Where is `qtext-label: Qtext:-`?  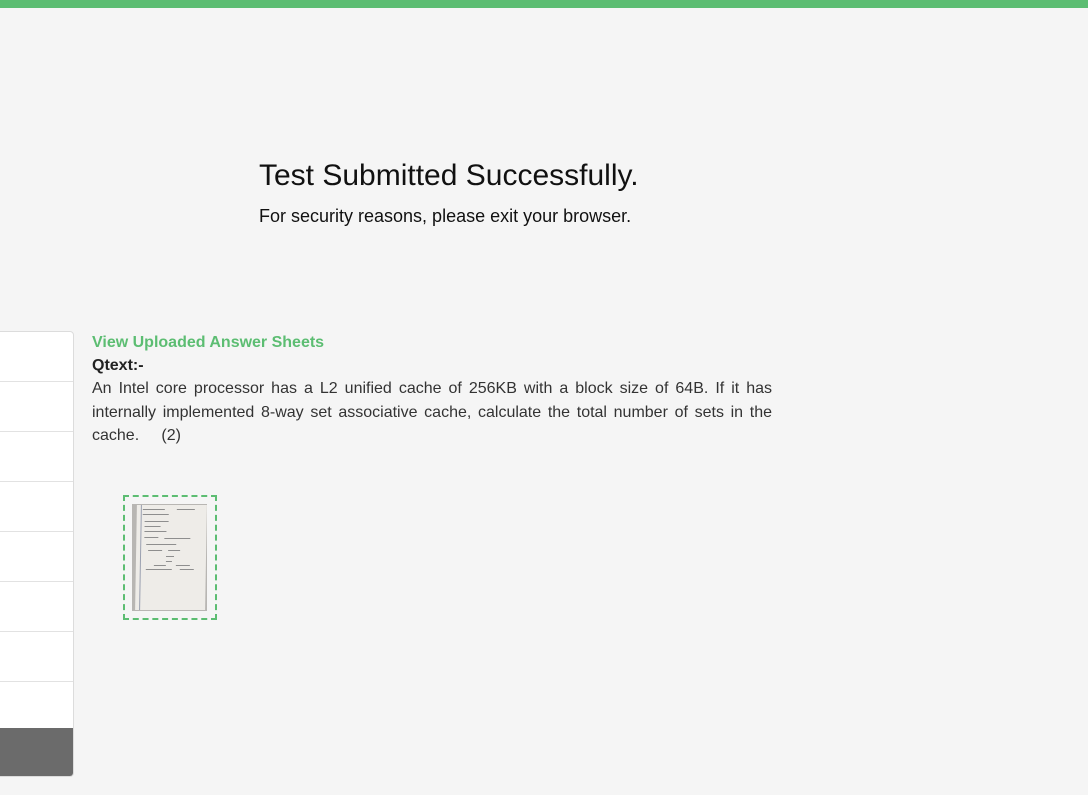 qtext-label: Qtext:- is located at coordinates (118, 365).